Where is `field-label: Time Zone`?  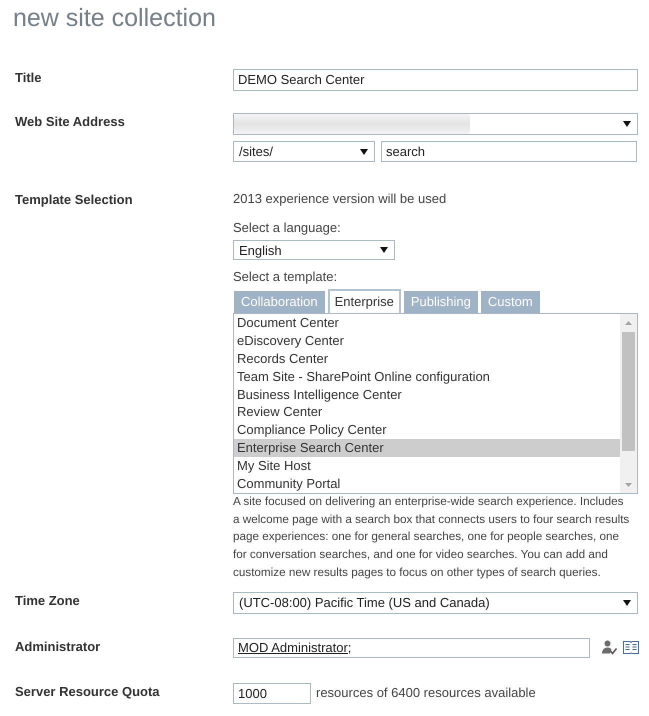
field-label: Time Zone is located at coordinates (47, 601).